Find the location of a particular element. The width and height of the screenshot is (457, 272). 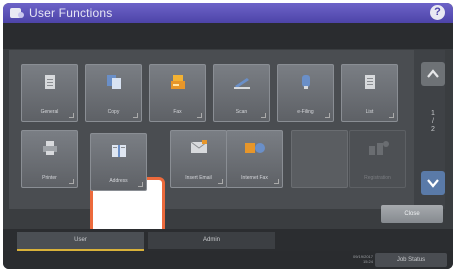

chevron-down-icon is located at coordinates (433, 183).